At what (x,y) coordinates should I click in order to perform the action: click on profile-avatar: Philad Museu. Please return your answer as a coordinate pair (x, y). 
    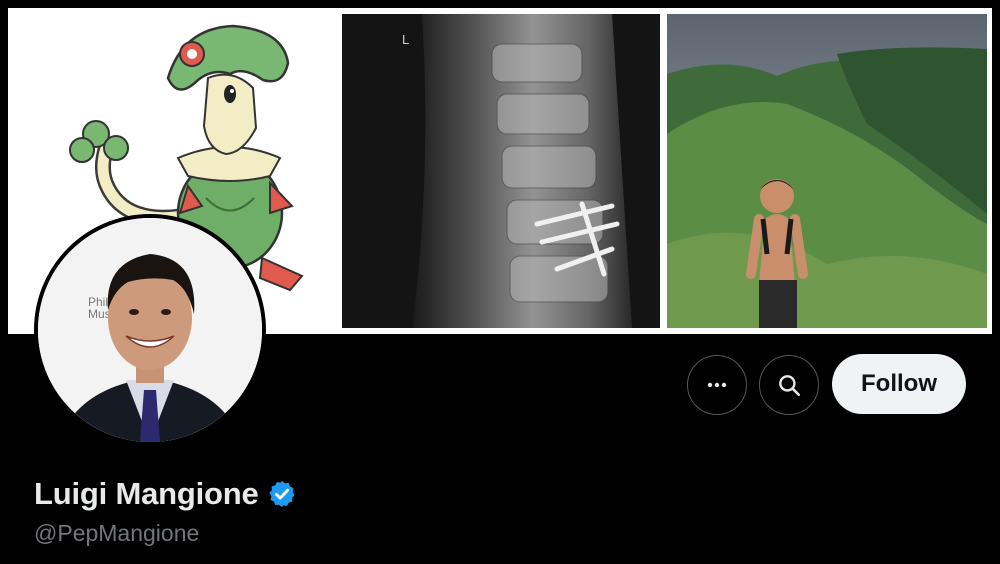
    Looking at the image, I should click on (150, 330).